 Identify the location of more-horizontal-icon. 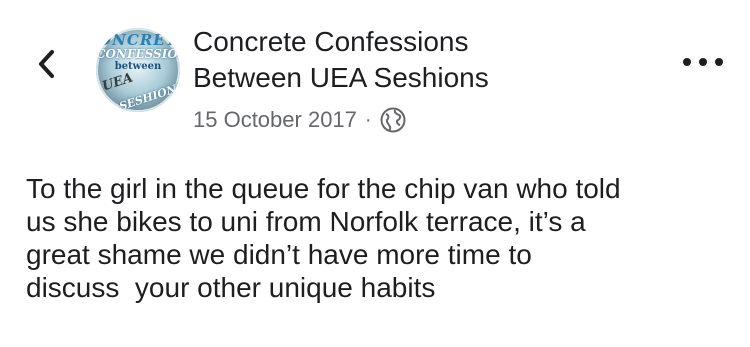
(687, 62).